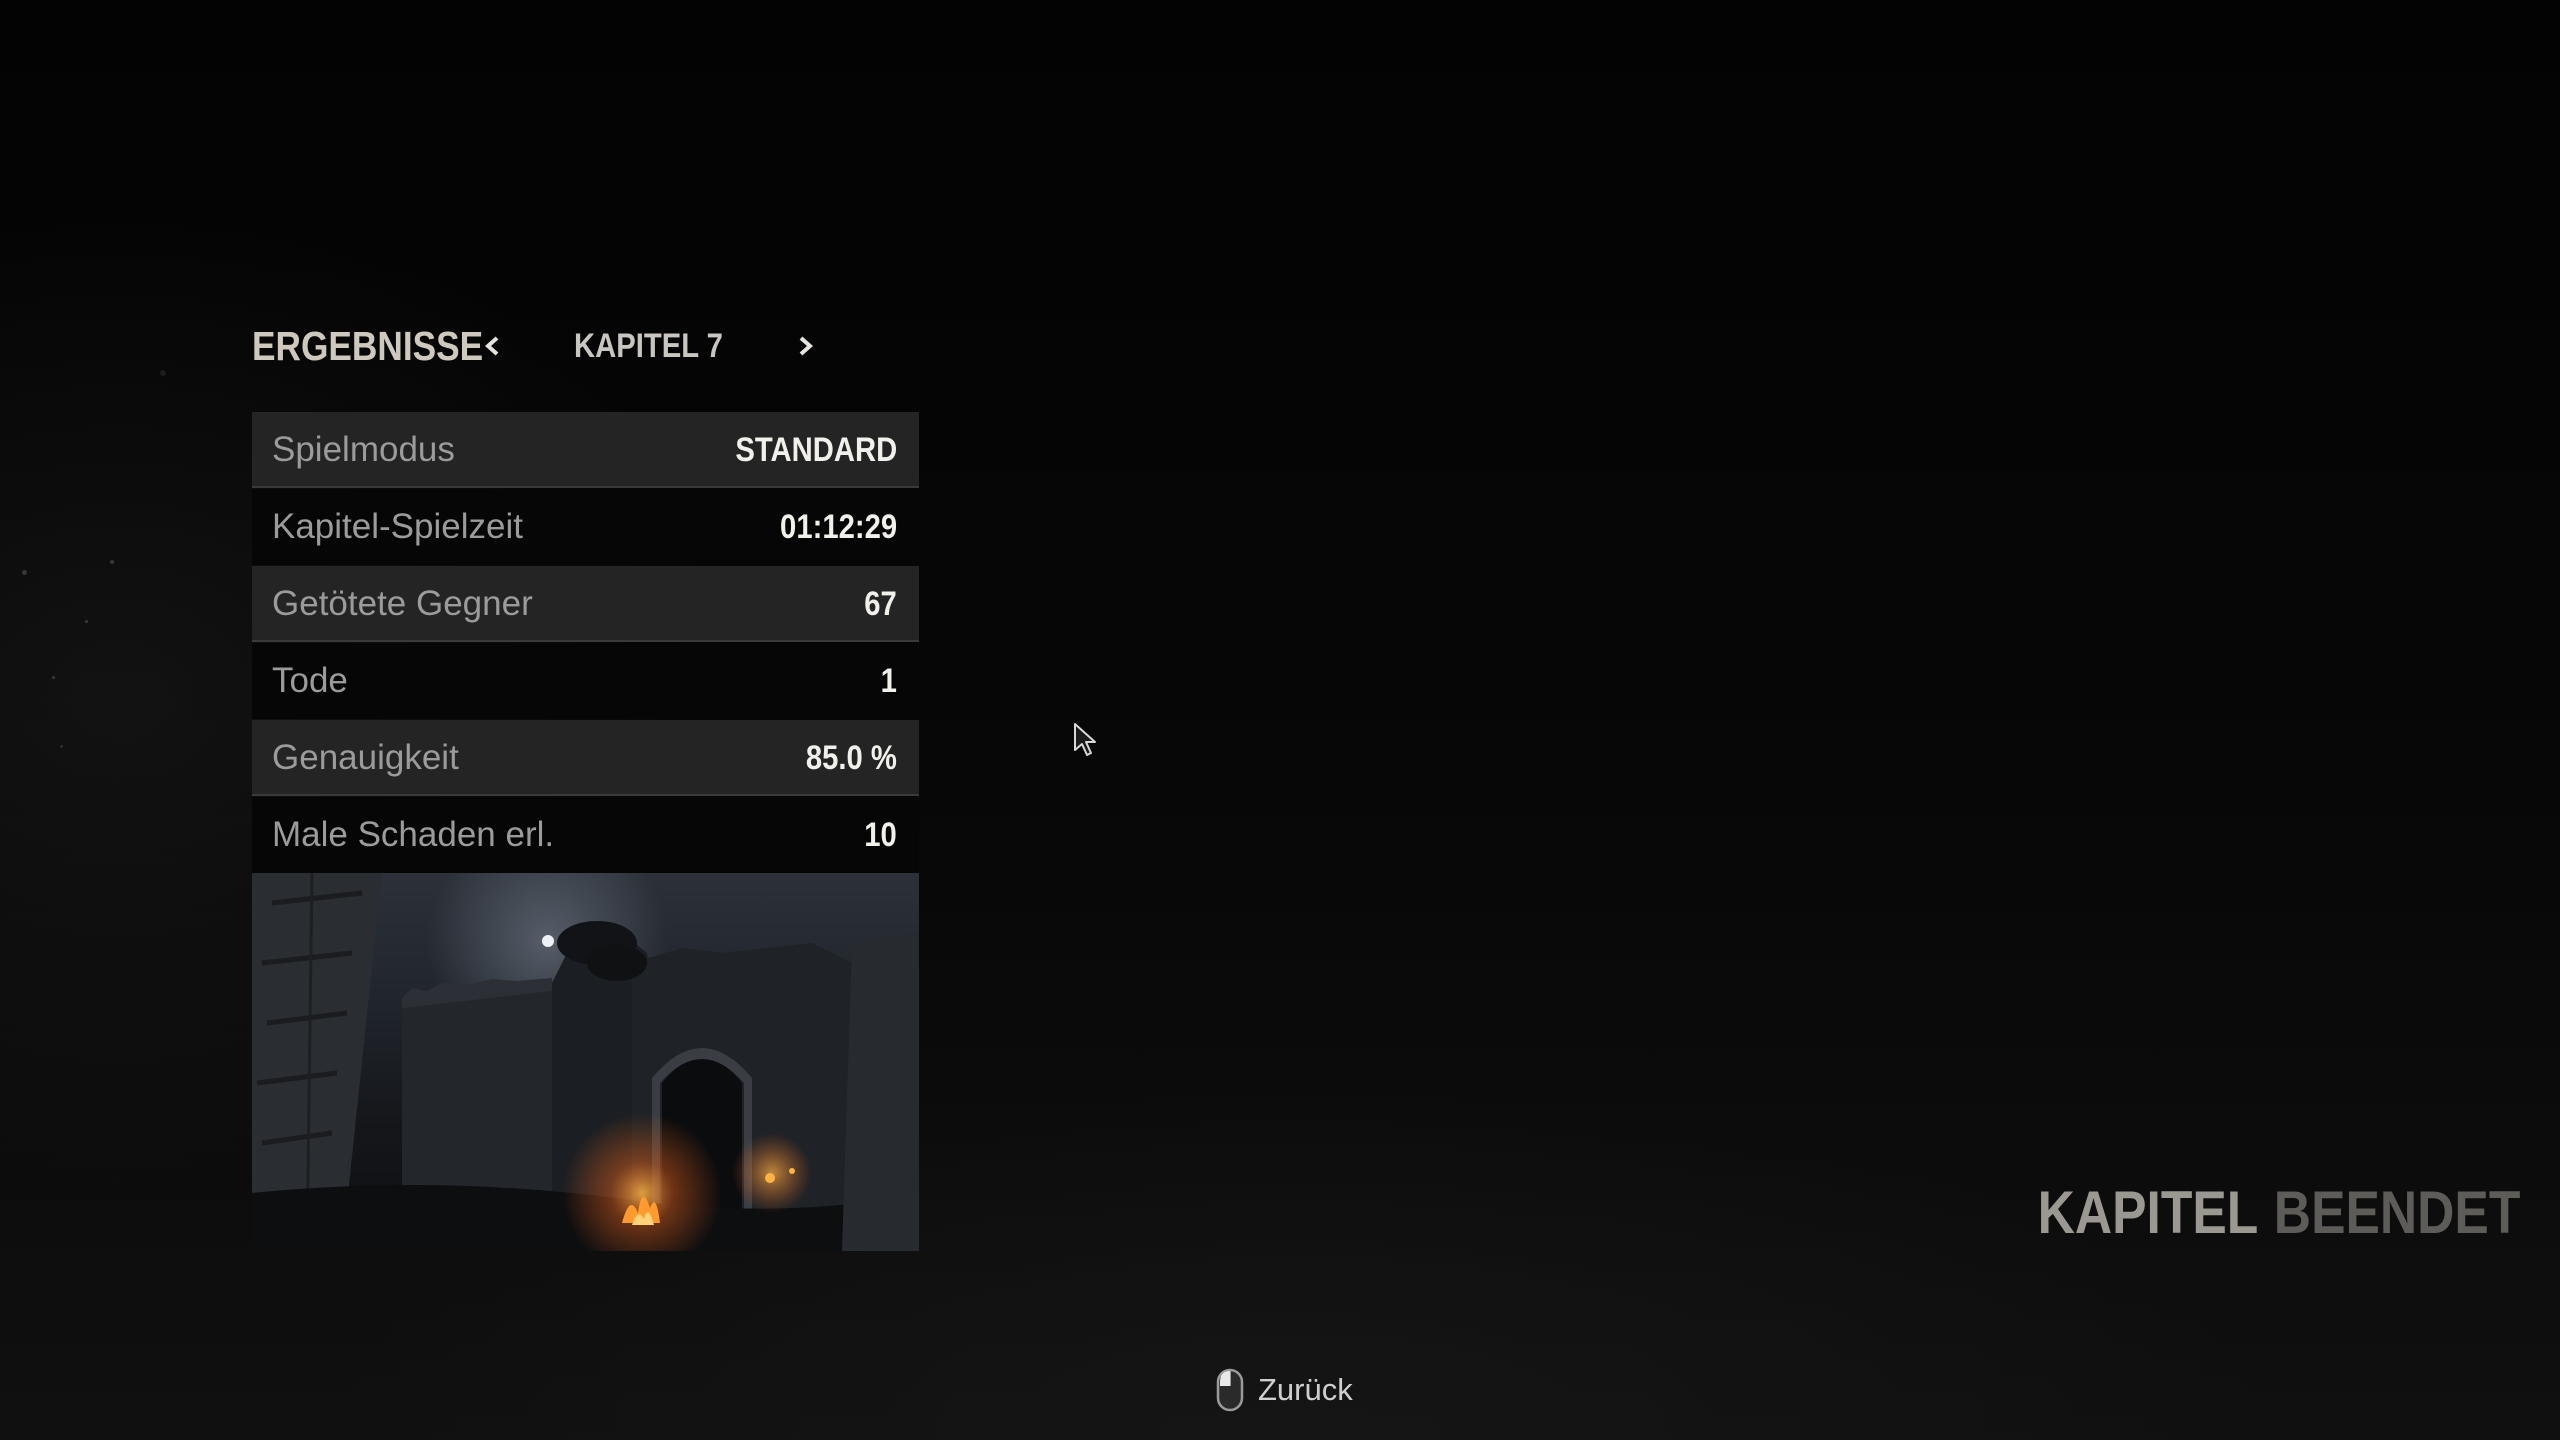 The height and width of the screenshot is (1440, 2560). I want to click on stat-value: 10, so click(880, 834).